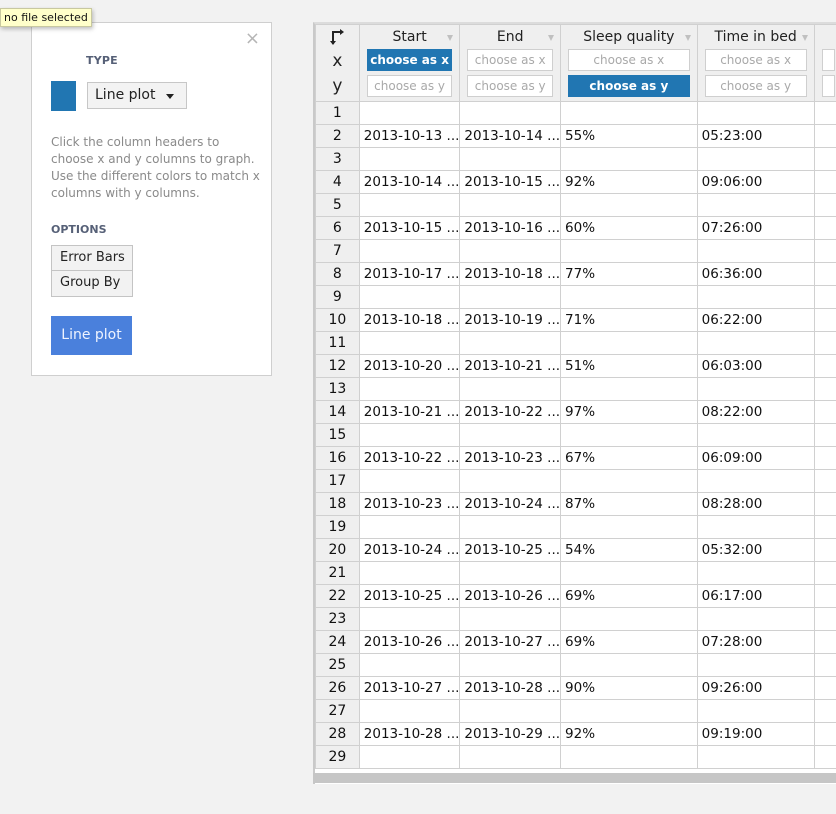  I want to click on row-number: 24, so click(337, 642).